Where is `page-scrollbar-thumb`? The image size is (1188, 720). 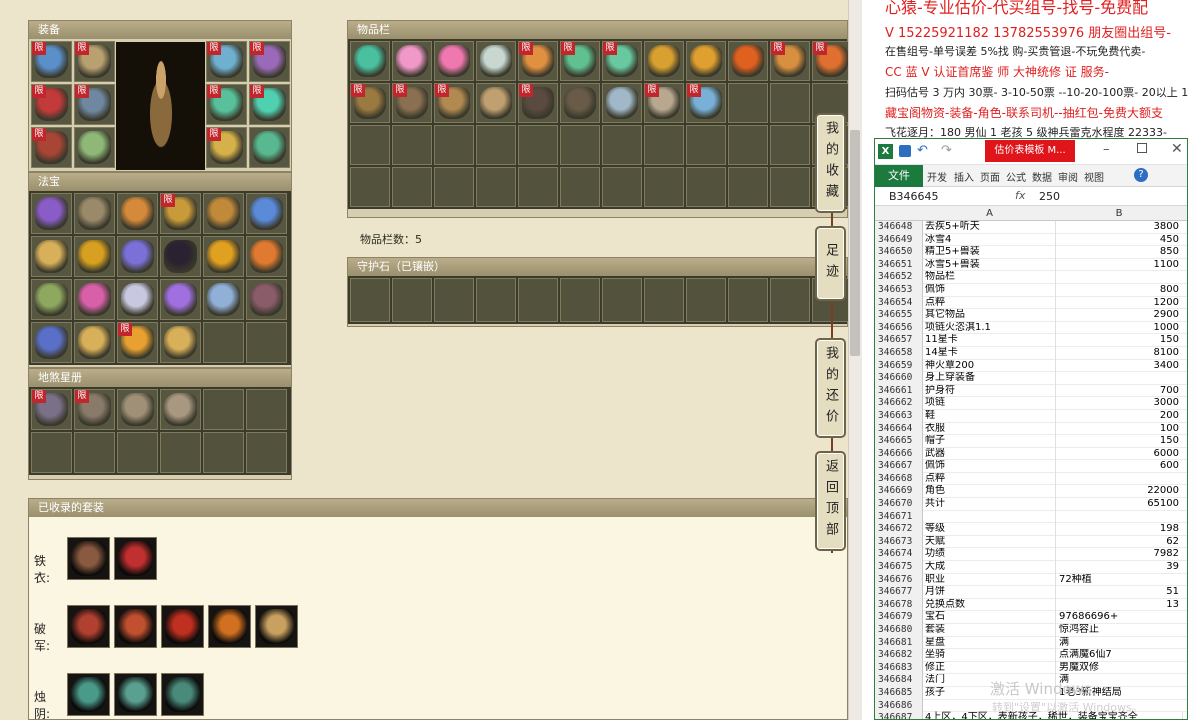 page-scrollbar-thumb is located at coordinates (855, 243).